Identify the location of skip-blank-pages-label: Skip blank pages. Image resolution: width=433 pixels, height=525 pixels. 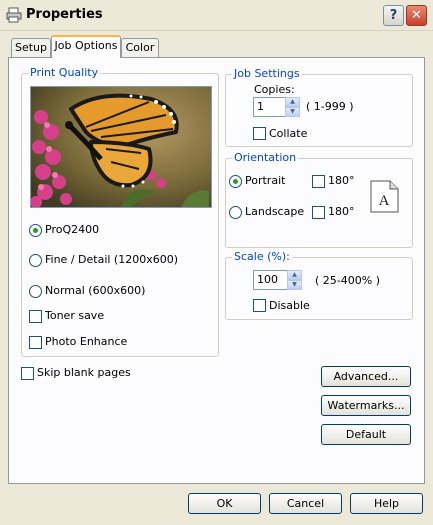
(84, 372).